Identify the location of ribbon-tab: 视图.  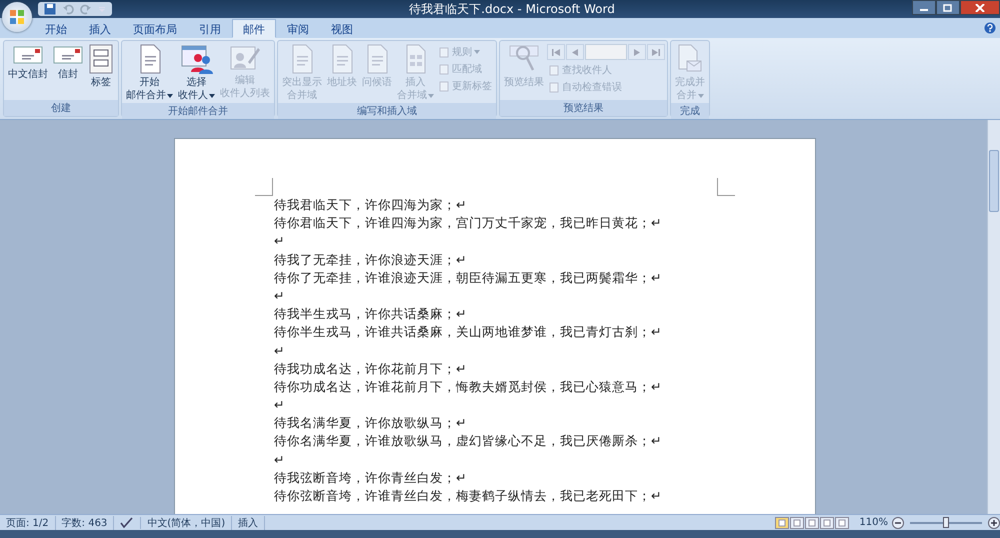
(342, 28).